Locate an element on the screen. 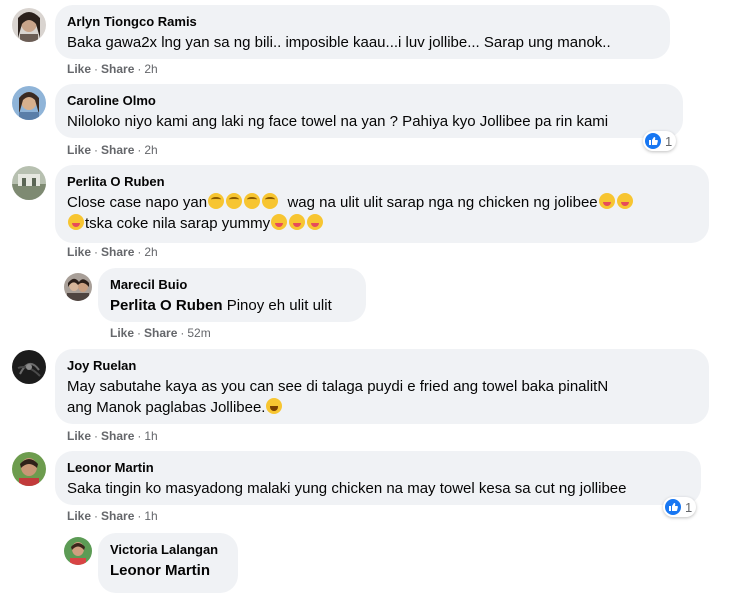 The height and width of the screenshot is (593, 750). comment-author: Marecil Buio is located at coordinates (232, 284).